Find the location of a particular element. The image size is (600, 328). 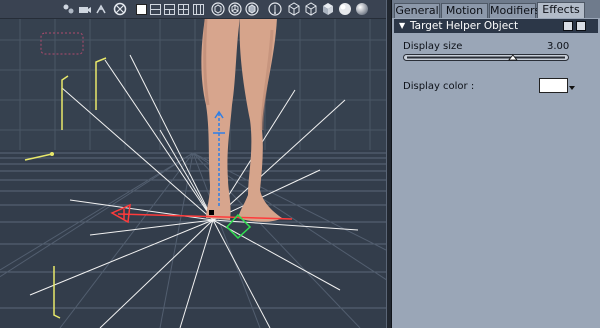

color-dropdown-arrow-icon is located at coordinates (572, 88).